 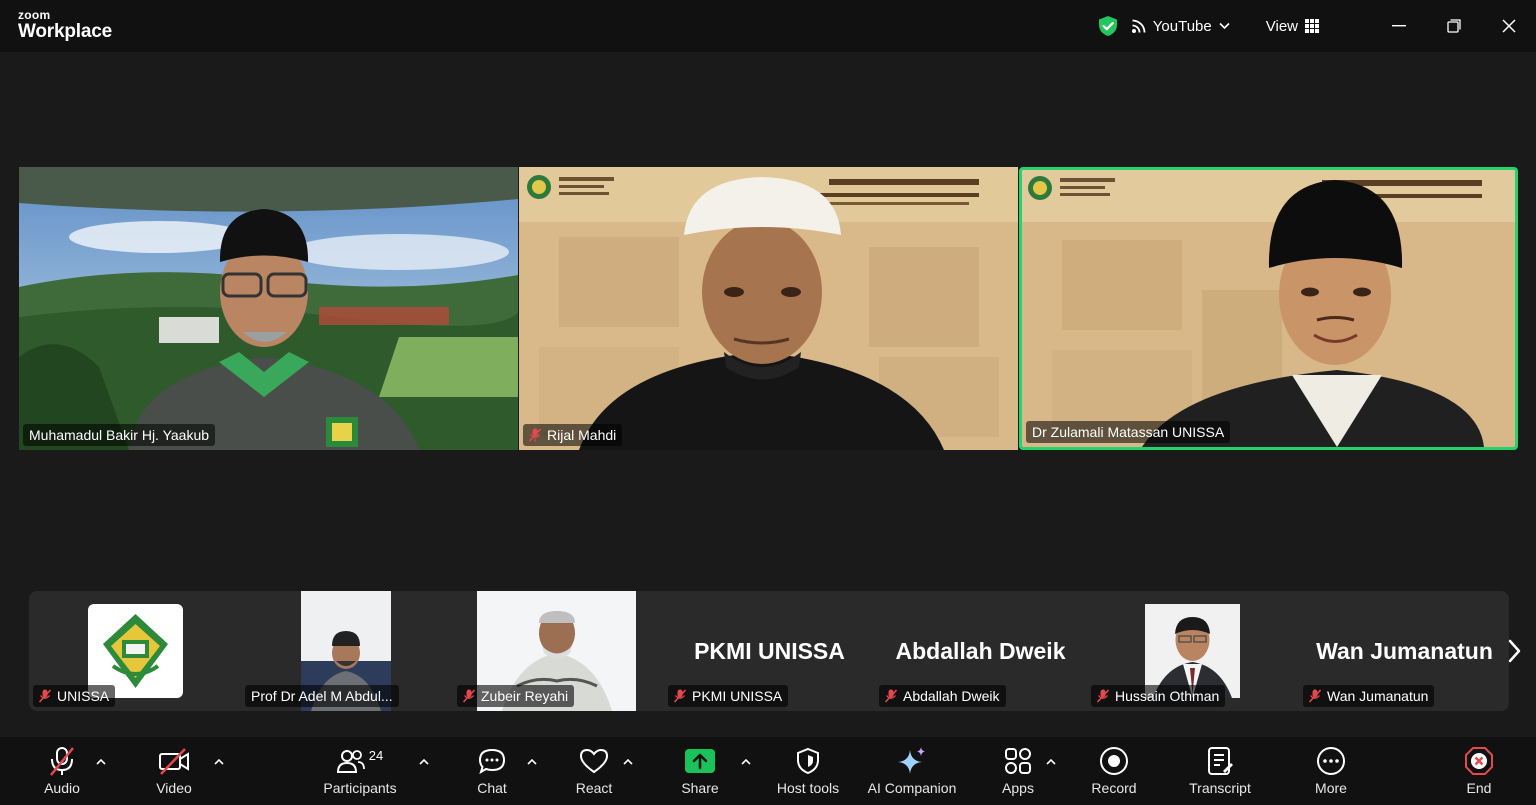 I want to click on view-button: View, so click(x=1292, y=26).